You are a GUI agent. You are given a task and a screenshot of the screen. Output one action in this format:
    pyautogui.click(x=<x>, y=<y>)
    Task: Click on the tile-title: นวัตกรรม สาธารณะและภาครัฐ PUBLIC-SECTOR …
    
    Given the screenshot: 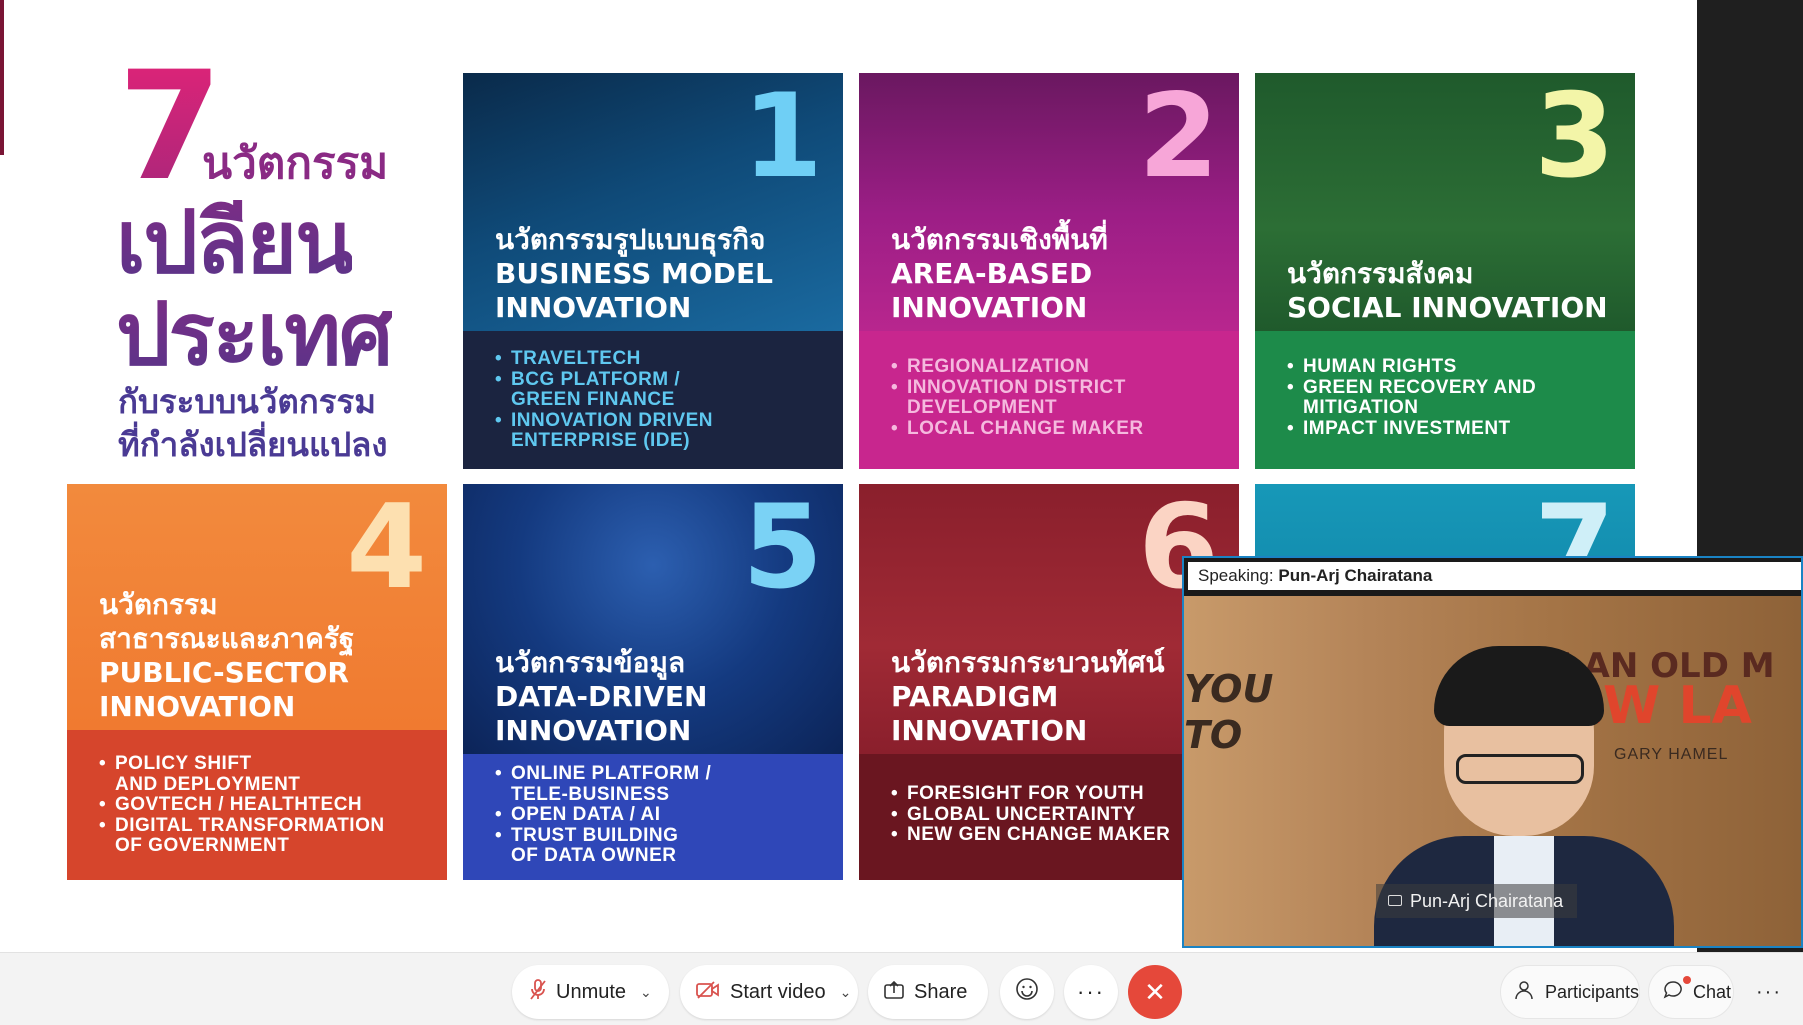 What is the action you would take?
    pyautogui.click(x=226, y=656)
    